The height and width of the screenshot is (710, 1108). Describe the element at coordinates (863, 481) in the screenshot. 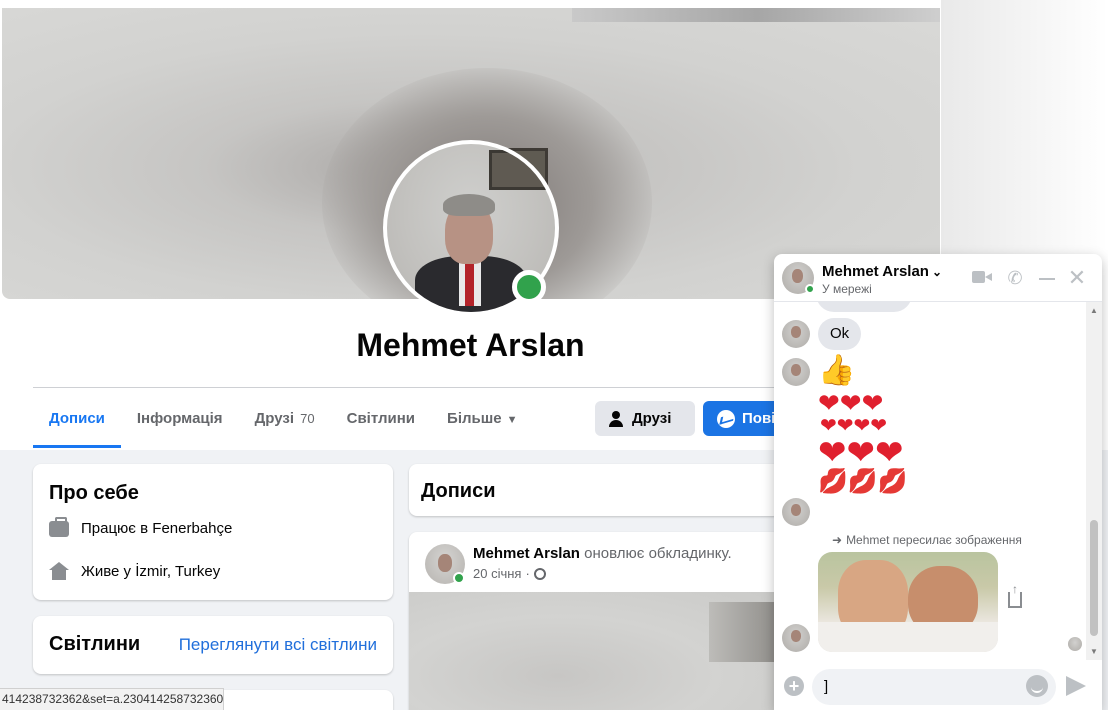

I see `kiss-lips-row: 💋💋💋` at that location.